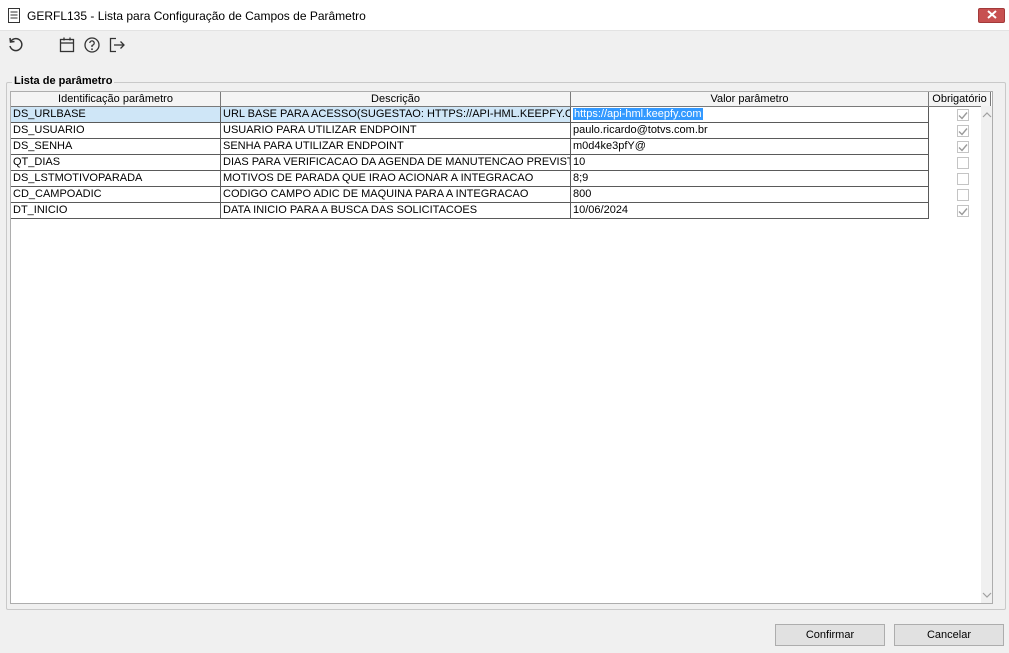  I want to click on exit-icon, so click(117, 45).